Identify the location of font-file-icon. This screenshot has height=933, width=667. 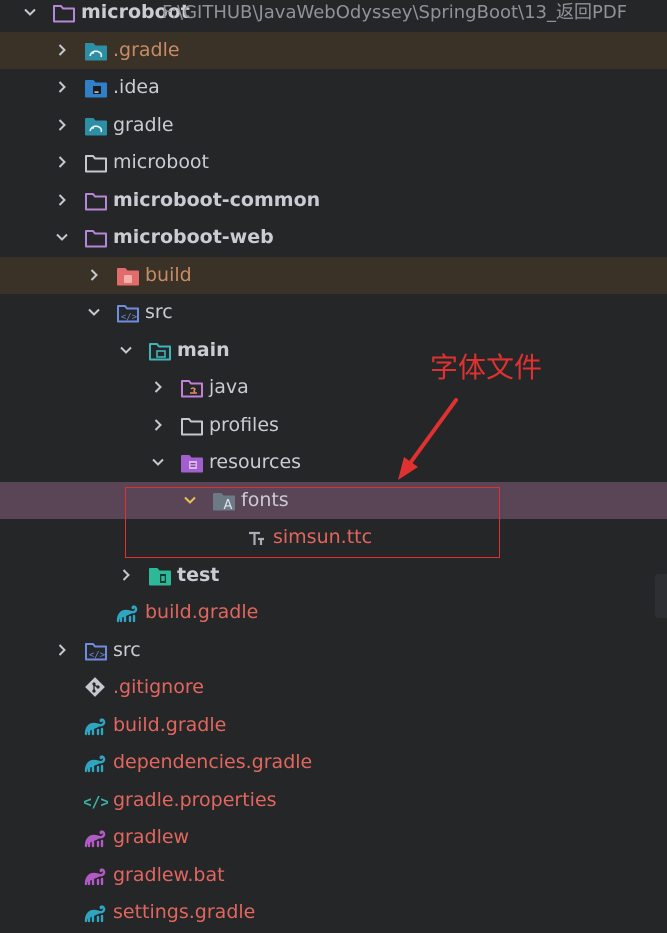
(256, 538).